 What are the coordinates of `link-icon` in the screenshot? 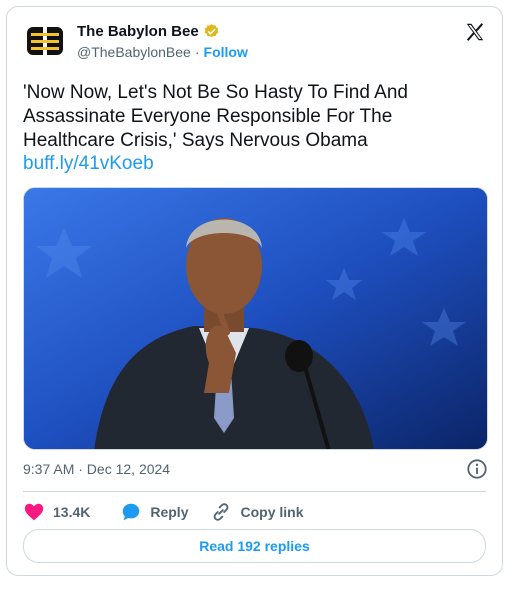 It's located at (221, 512).